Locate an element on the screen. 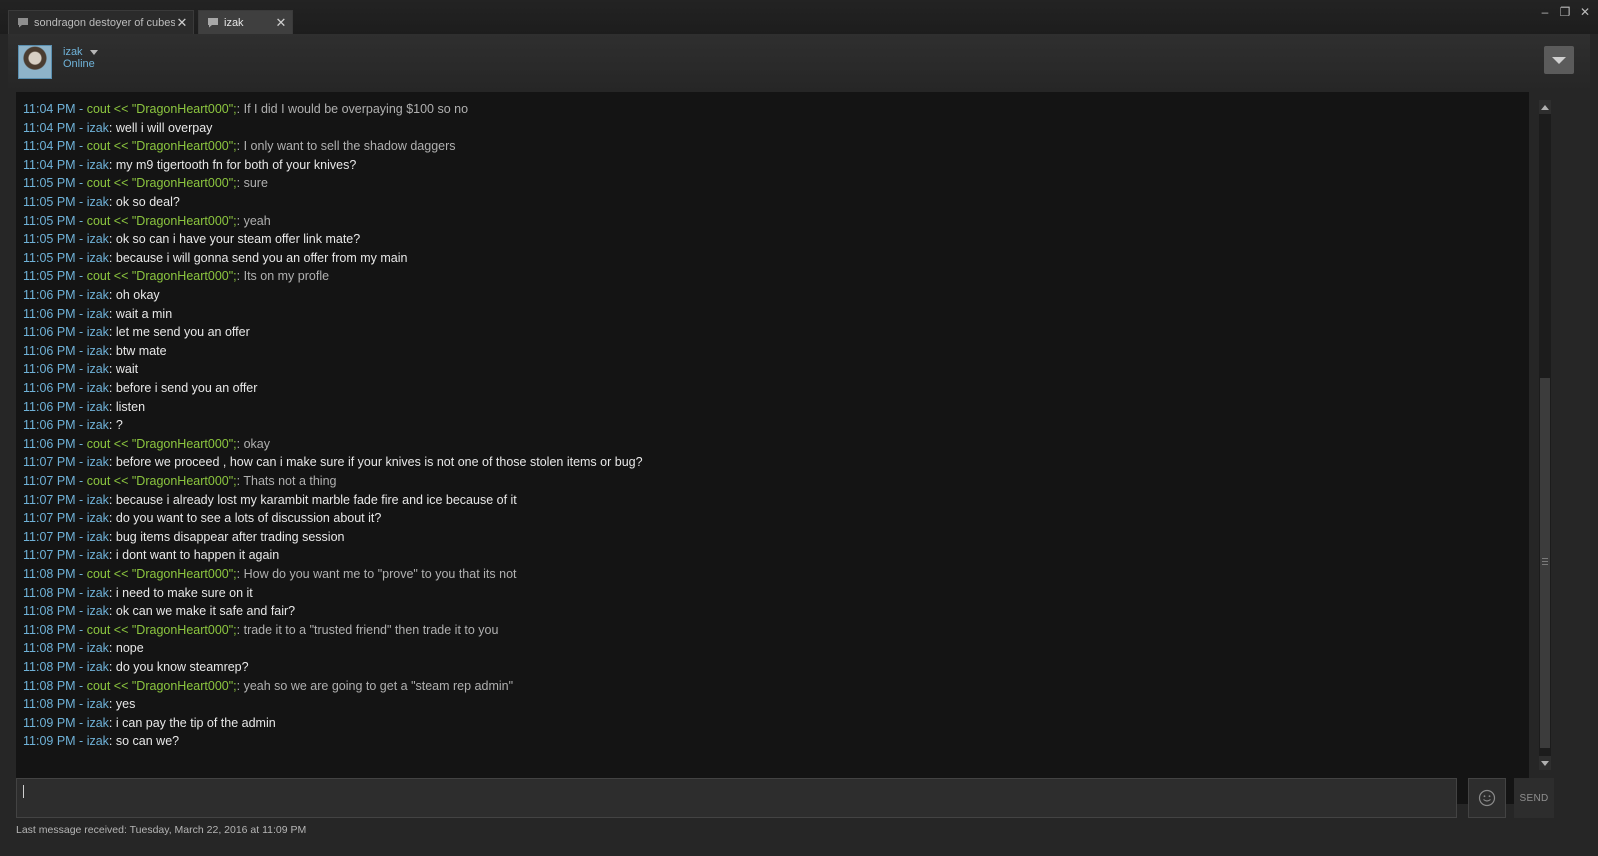 The width and height of the screenshot is (1598, 856). message-composer is located at coordinates (736, 798).